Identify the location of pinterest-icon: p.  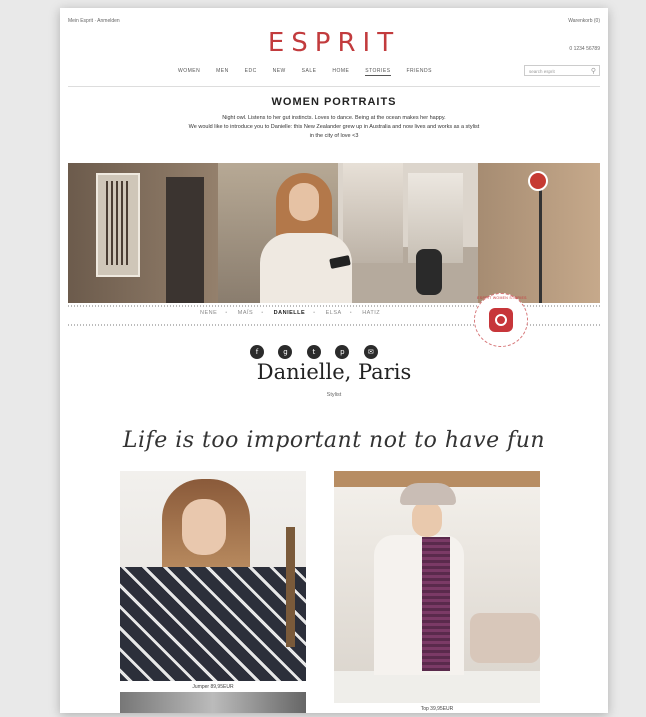
(342, 352).